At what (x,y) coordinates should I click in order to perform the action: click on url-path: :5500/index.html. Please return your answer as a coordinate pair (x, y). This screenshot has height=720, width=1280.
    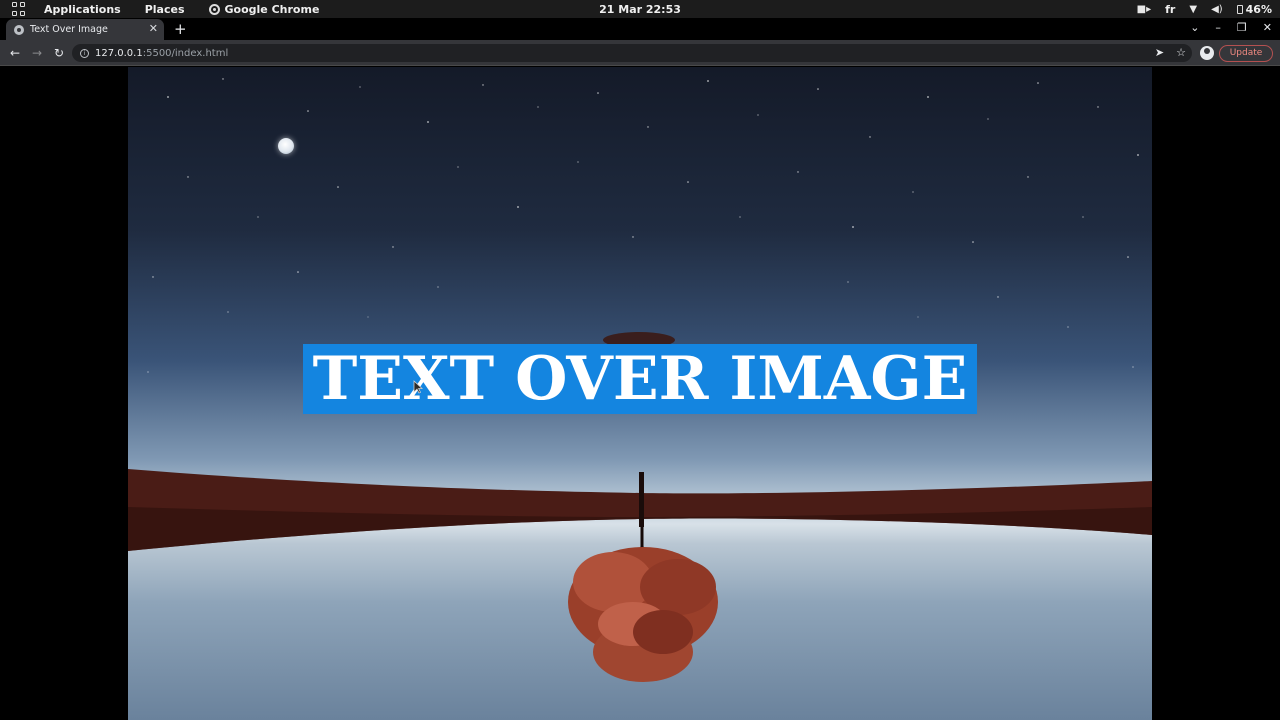
    Looking at the image, I should click on (185, 53).